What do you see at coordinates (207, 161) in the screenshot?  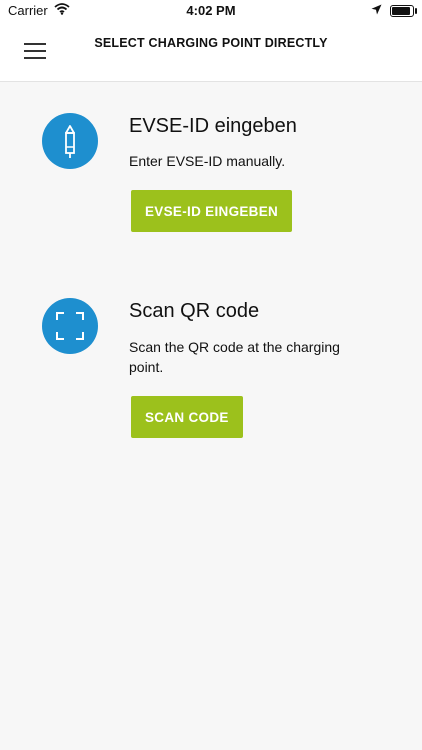 I see `option-description: Enter EVSE-ID manually.` at bounding box center [207, 161].